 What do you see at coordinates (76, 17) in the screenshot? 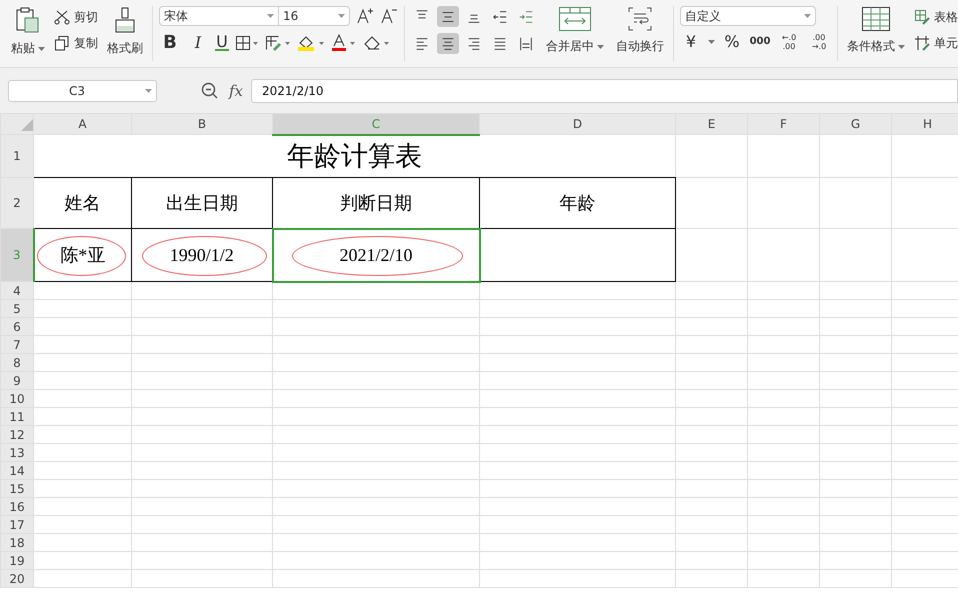
I see `cut-button: 剪切` at bounding box center [76, 17].